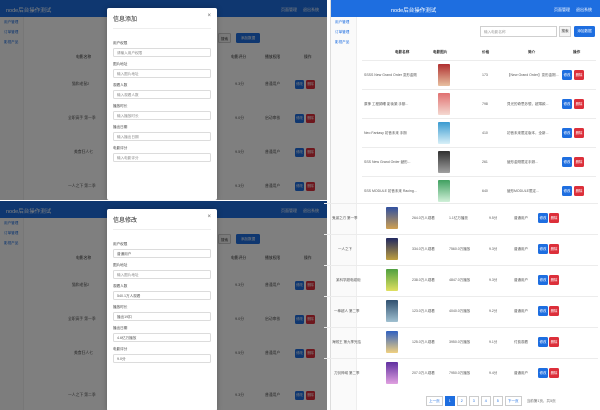 This screenshot has height=410, width=600. I want to click on movie-name: 鬼滅之刃 第一季, so click(345, 218).